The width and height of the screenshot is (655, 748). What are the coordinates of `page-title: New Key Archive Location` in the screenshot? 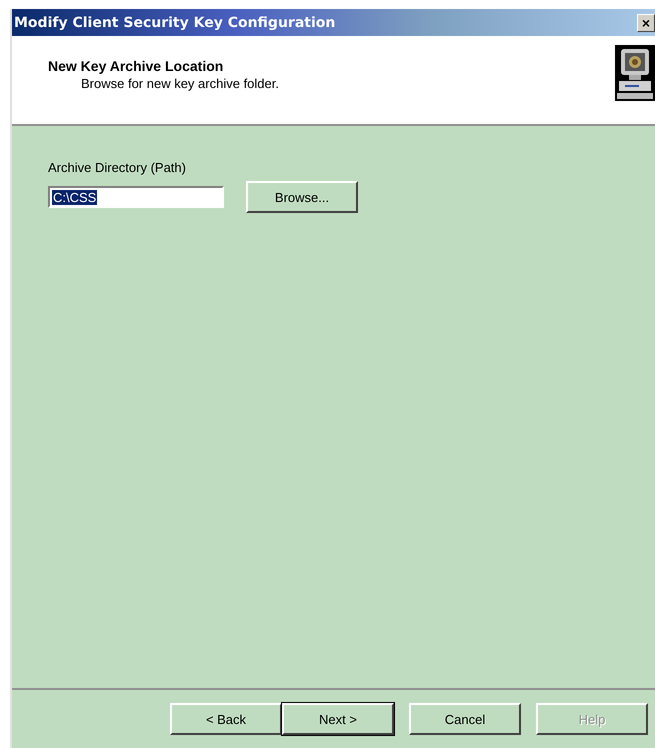 It's located at (136, 66).